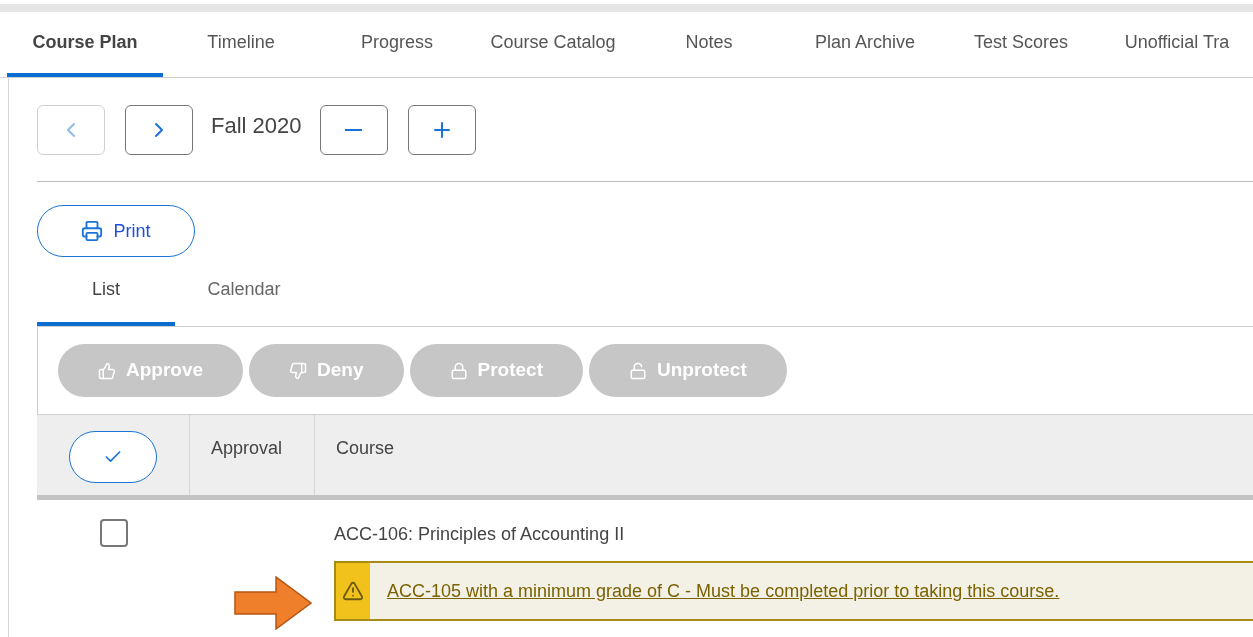 This screenshot has height=637, width=1253. I want to click on warning-link: ACC-105 with a minimum grade of C - Must be completed prior to taking this course., so click(723, 591).